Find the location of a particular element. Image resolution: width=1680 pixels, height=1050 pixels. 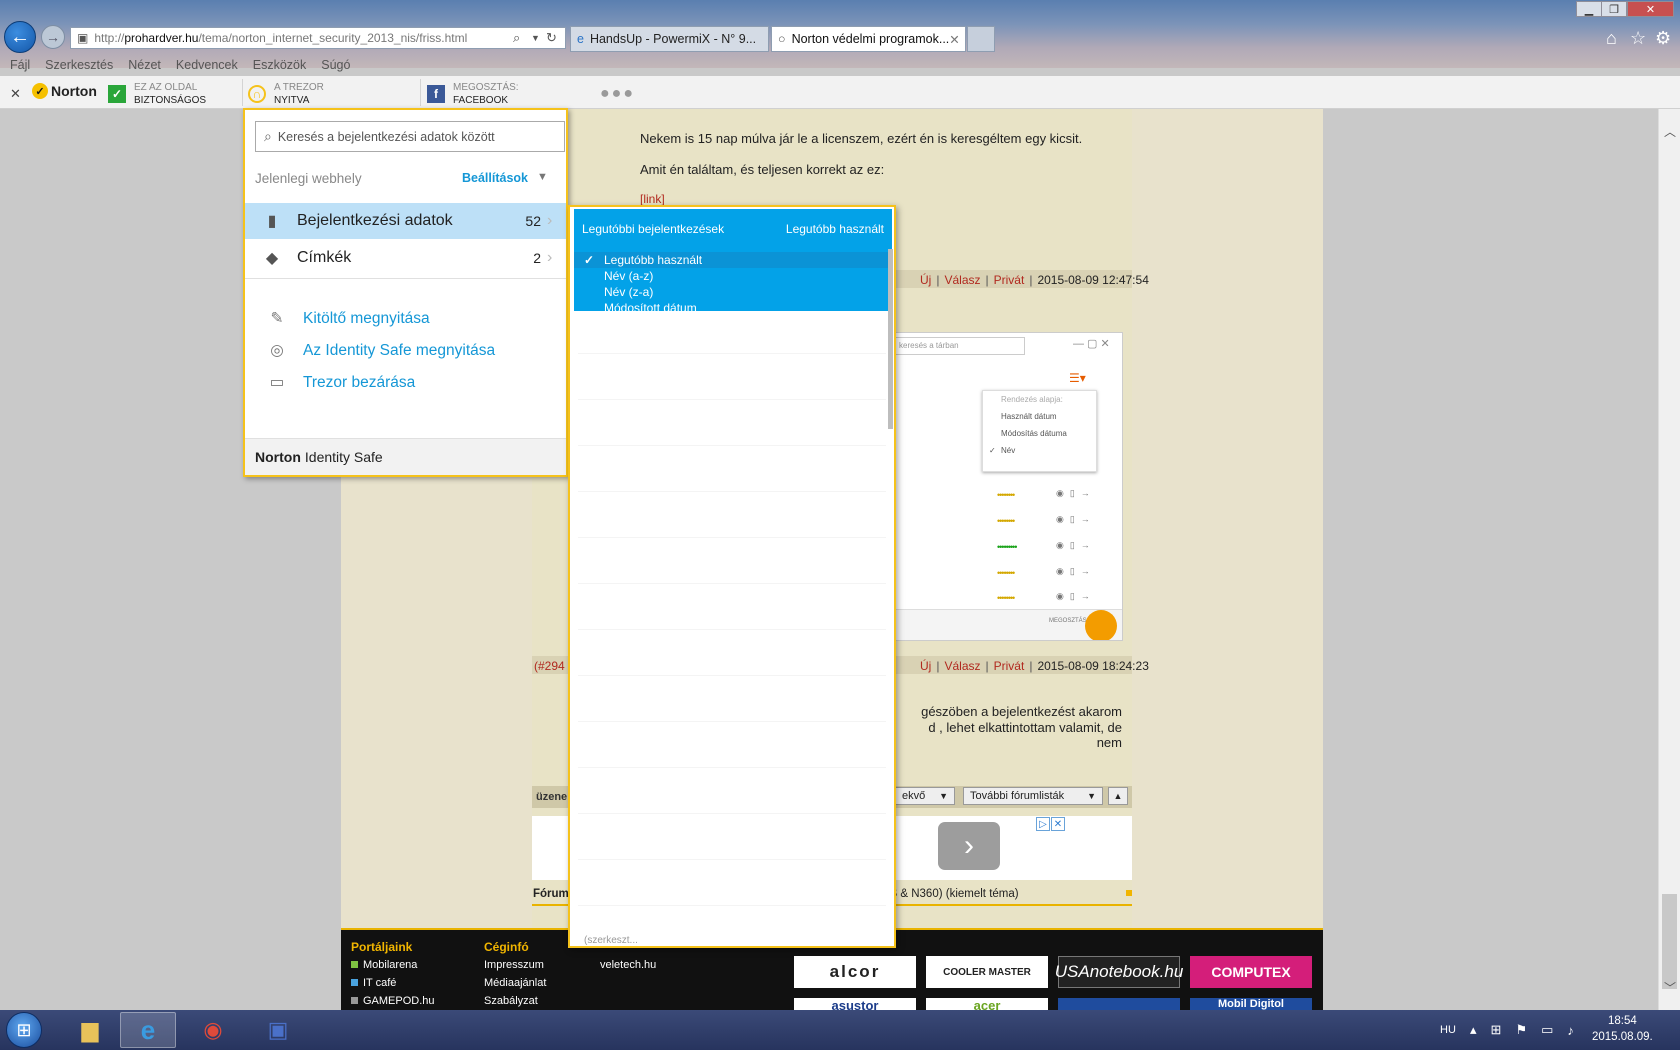

forum-prefix: Fórum is located at coordinates (551, 894).